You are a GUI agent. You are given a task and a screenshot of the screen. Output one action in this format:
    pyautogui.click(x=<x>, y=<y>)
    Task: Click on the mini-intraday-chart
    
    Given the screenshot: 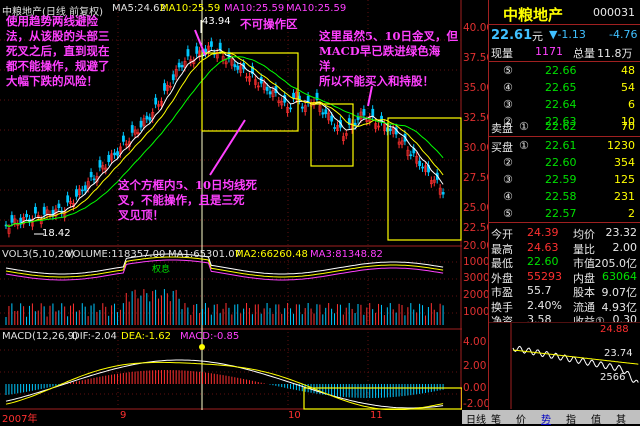 What is the action you would take?
    pyautogui.click(x=564, y=366)
    